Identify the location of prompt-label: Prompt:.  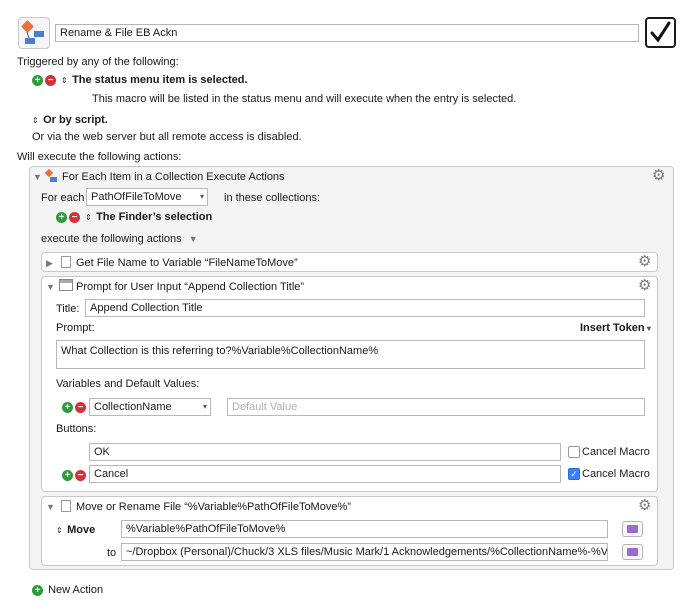
(75, 328).